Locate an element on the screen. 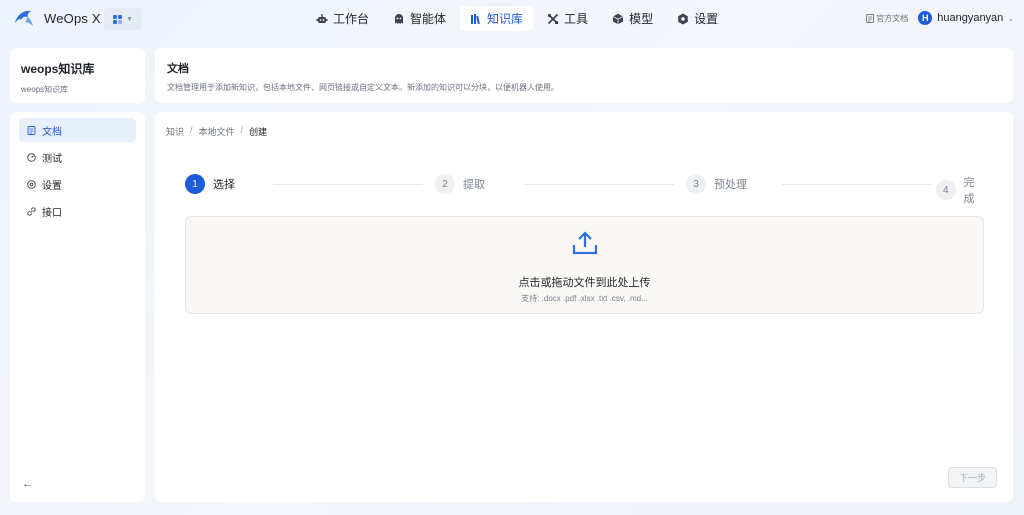  nav-item-tools: 工具 is located at coordinates (567, 18).